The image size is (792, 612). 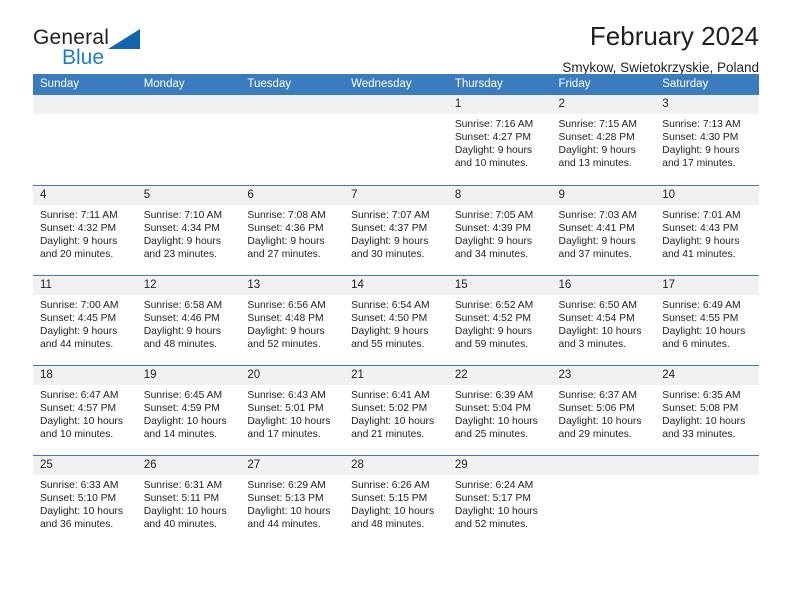 What do you see at coordinates (492, 498) in the screenshot?
I see `sunset-text: Sunset: 5:17 PM` at bounding box center [492, 498].